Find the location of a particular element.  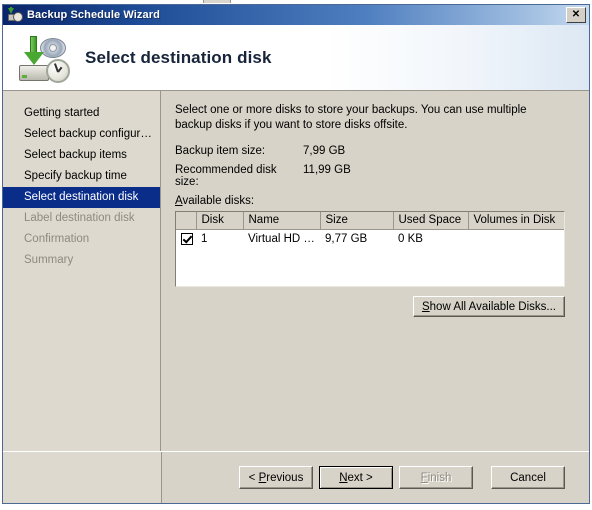

footer-buttons: < Previous Next > Finish Cancel is located at coordinates (375, 477).